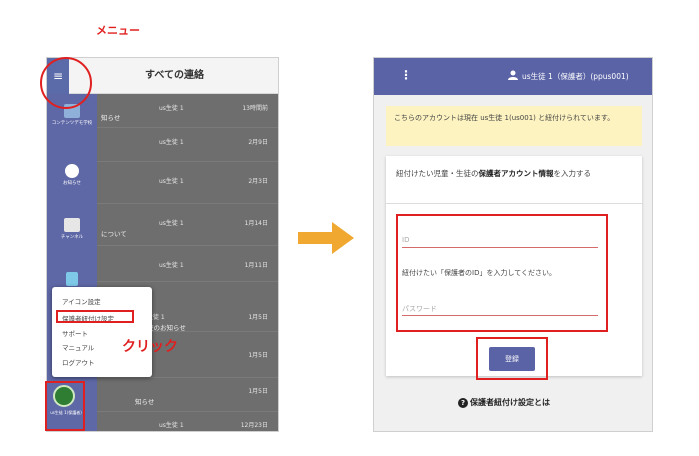 The width and height of the screenshot is (699, 456). Describe the element at coordinates (187, 225) in the screenshot. I see `list-item: us生徒 1 1月14日 について` at that location.